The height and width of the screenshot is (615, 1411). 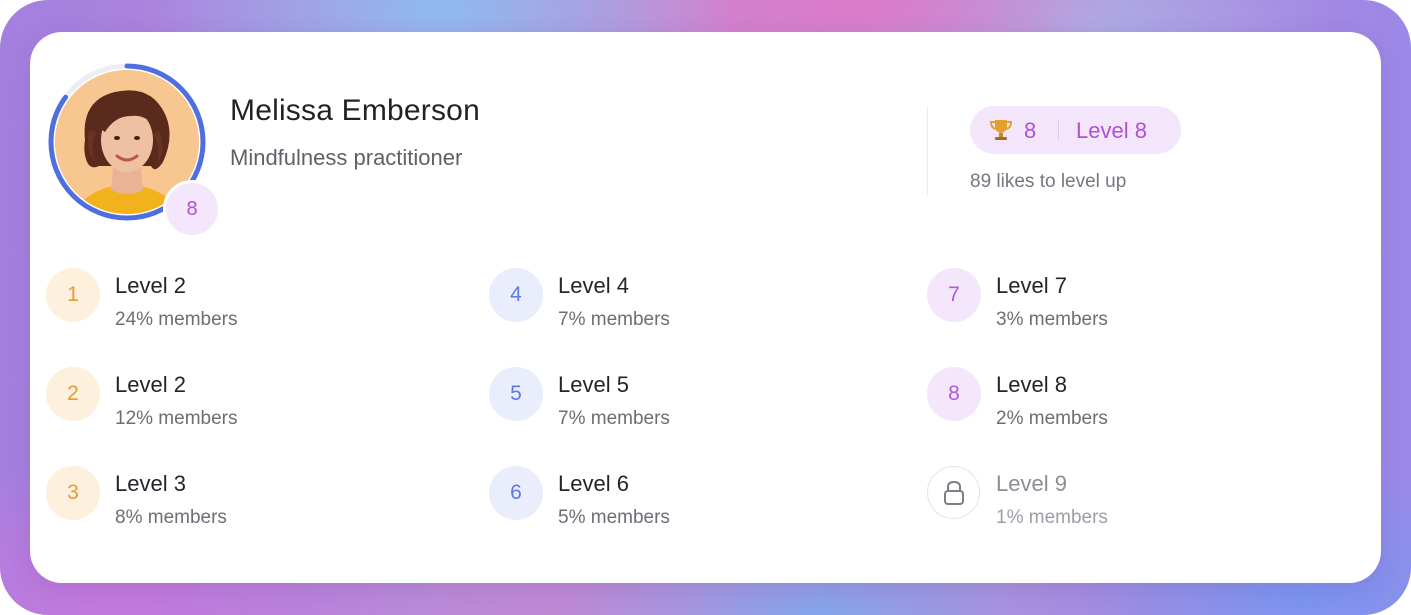 What do you see at coordinates (954, 394) in the screenshot?
I see `level-number-badge: 8` at bounding box center [954, 394].